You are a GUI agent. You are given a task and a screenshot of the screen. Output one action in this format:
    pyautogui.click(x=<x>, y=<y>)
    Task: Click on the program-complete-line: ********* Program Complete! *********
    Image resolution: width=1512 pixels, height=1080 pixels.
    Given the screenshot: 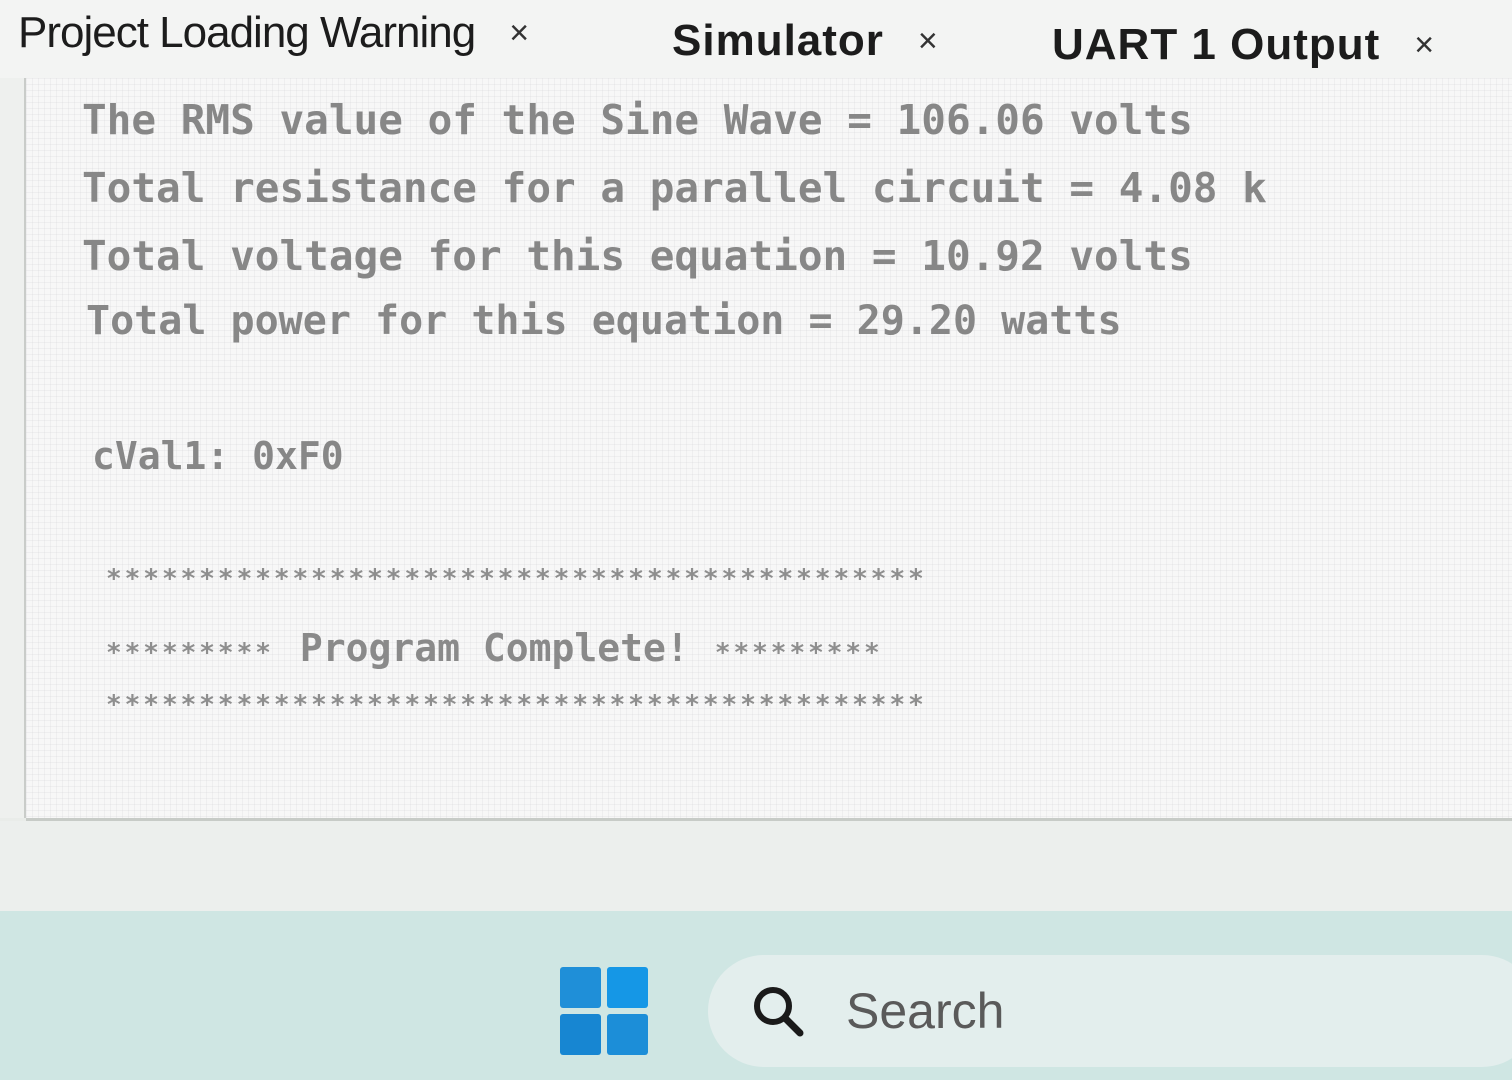 What is the action you would take?
    pyautogui.click(x=494, y=648)
    